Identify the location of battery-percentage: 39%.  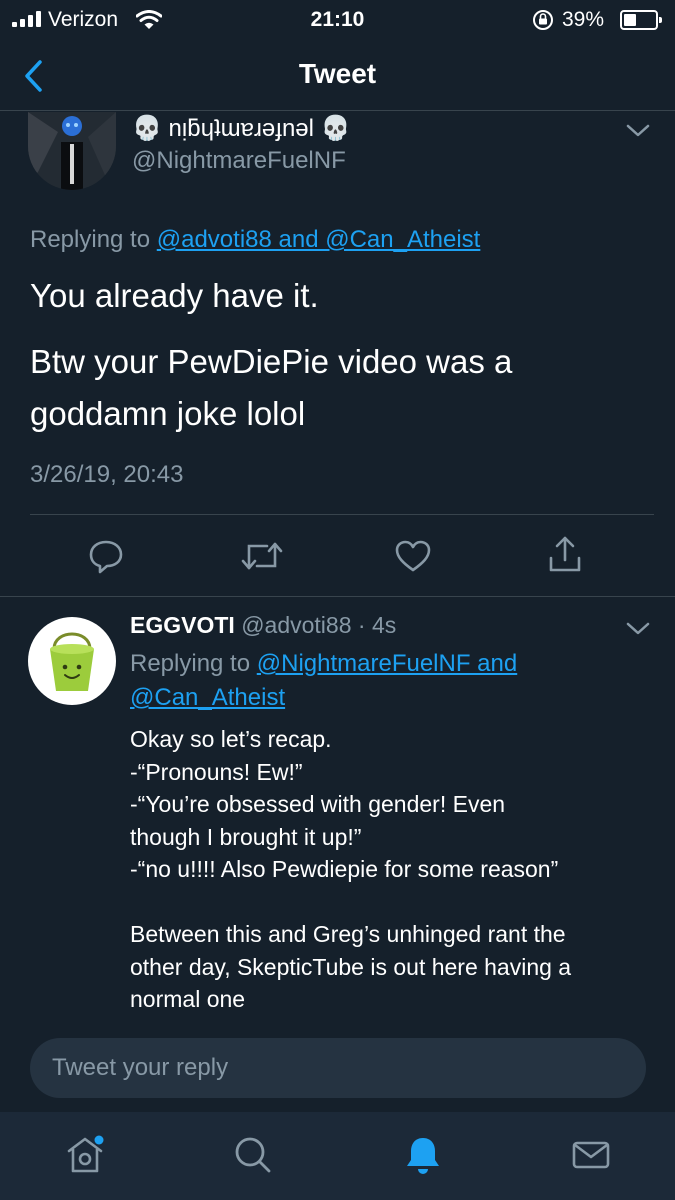
(583, 19).